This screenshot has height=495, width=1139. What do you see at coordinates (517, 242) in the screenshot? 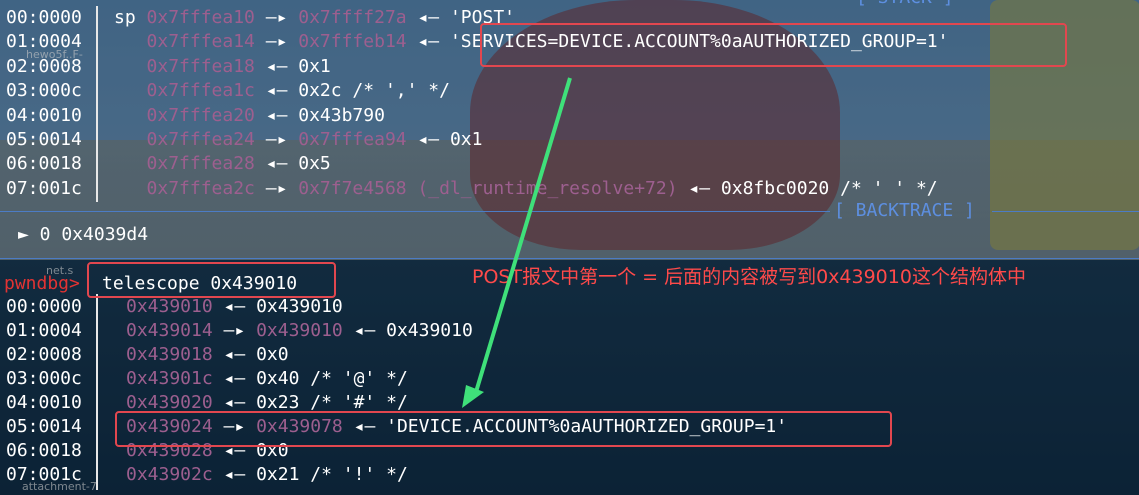
I see `pointer-arrow` at bounding box center [517, 242].